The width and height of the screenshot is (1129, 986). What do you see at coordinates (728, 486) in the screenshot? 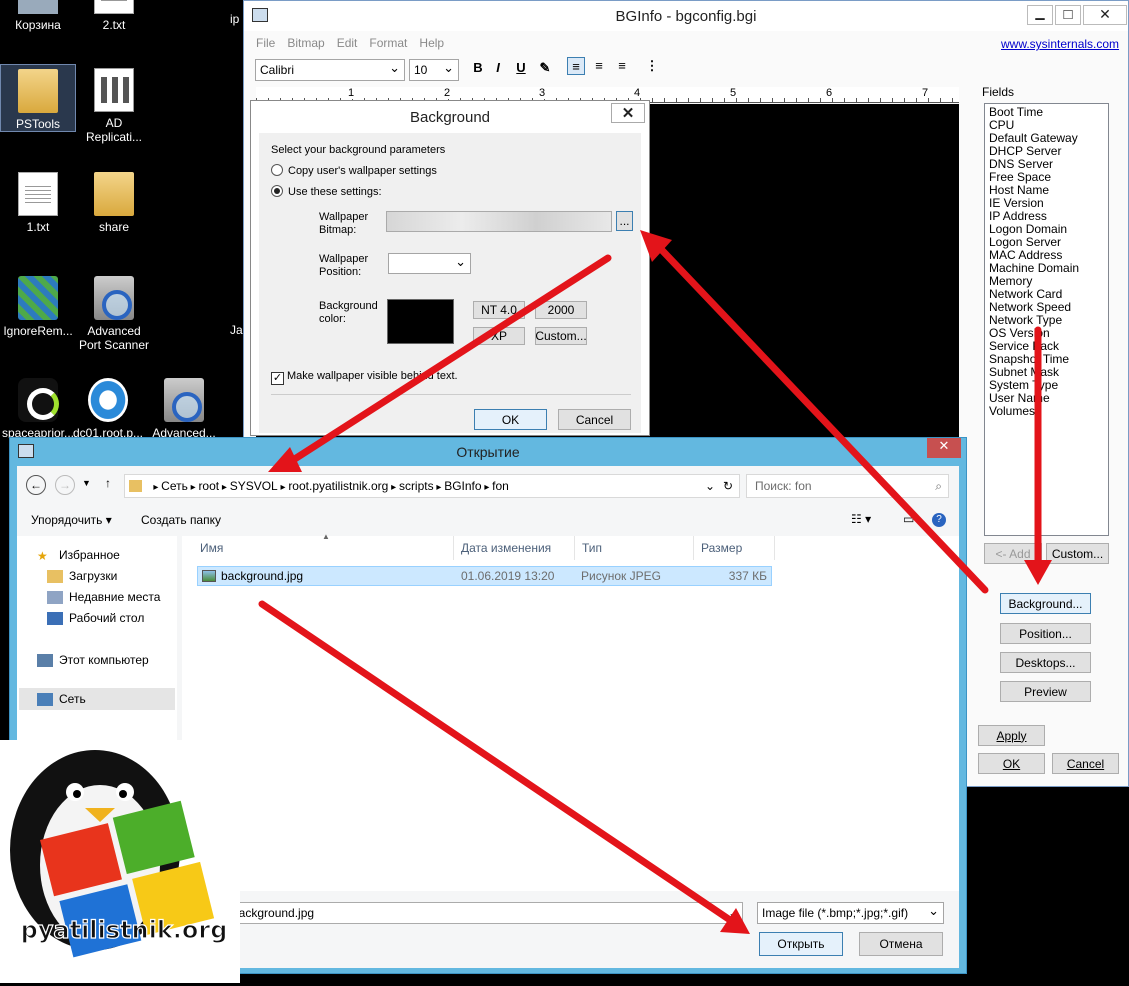
I see `refresh-icon: ↻` at bounding box center [728, 486].